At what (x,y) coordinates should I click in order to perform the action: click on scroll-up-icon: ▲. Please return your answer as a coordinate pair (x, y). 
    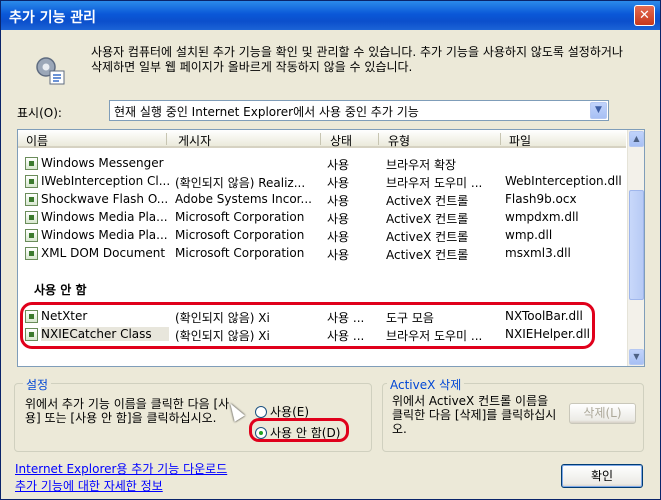
    Looking at the image, I should click on (636, 139).